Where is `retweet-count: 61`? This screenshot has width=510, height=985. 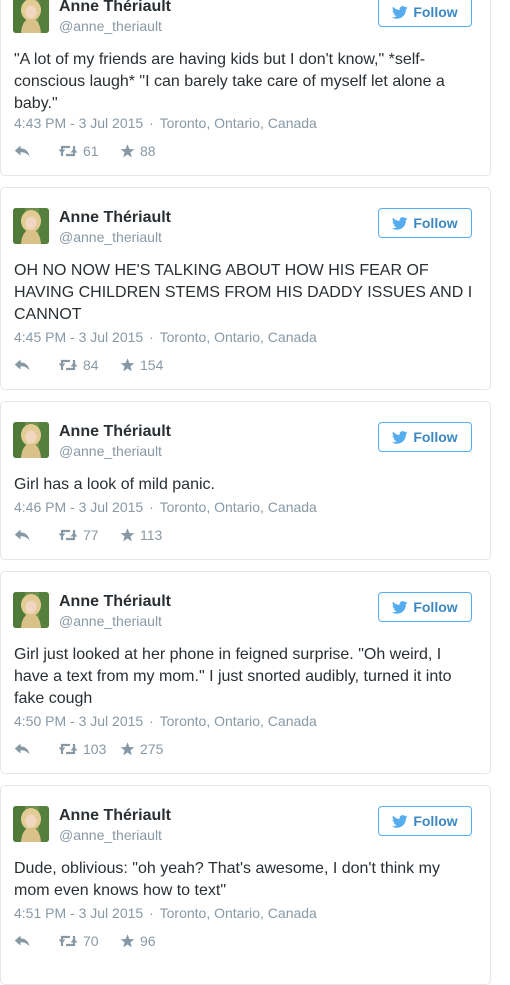 retweet-count: 61 is located at coordinates (91, 151).